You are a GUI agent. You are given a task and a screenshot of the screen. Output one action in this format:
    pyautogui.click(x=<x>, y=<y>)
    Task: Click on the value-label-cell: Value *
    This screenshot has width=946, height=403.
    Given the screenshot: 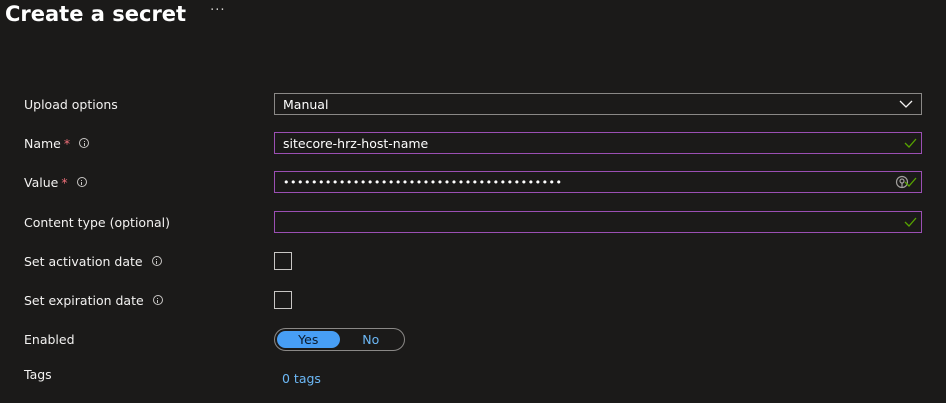 What is the action you would take?
    pyautogui.click(x=149, y=182)
    